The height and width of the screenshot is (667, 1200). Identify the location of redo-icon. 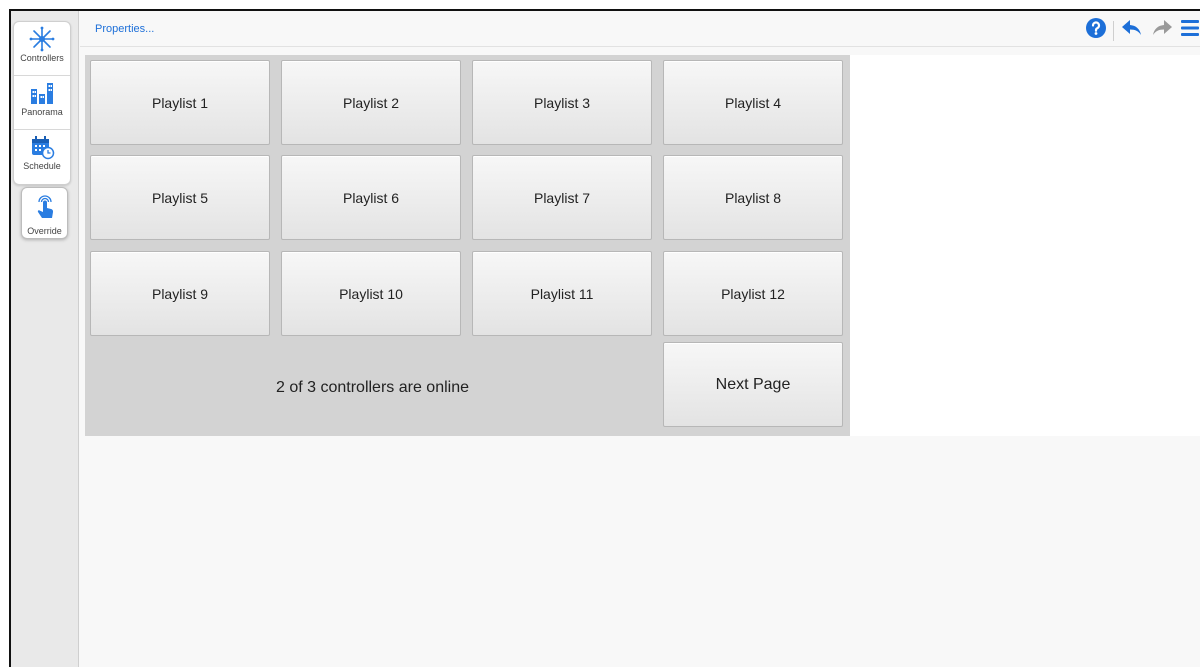
(1162, 30).